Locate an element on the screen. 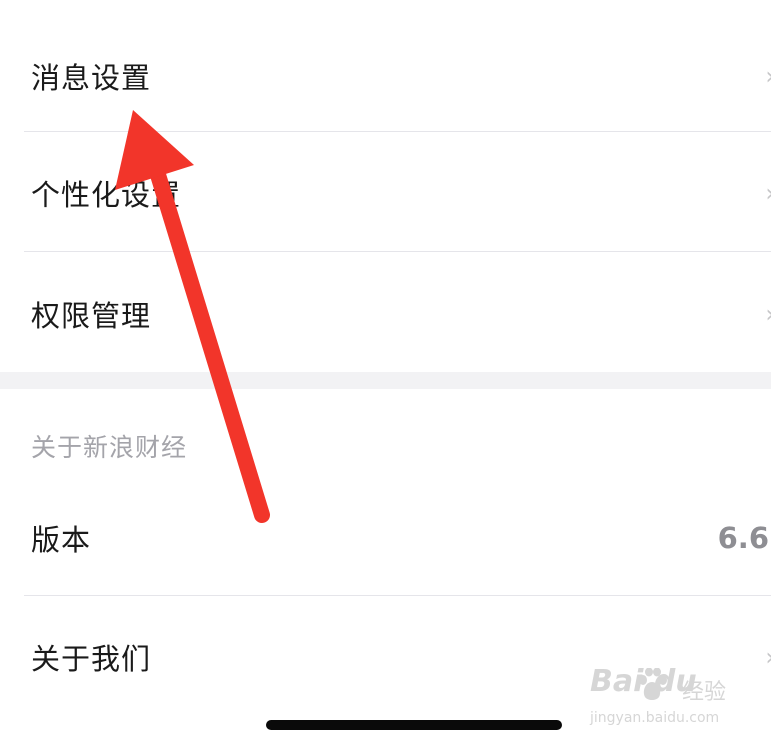 Image resolution: width=771 pixels, height=746 pixels. home-indicator is located at coordinates (414, 725).